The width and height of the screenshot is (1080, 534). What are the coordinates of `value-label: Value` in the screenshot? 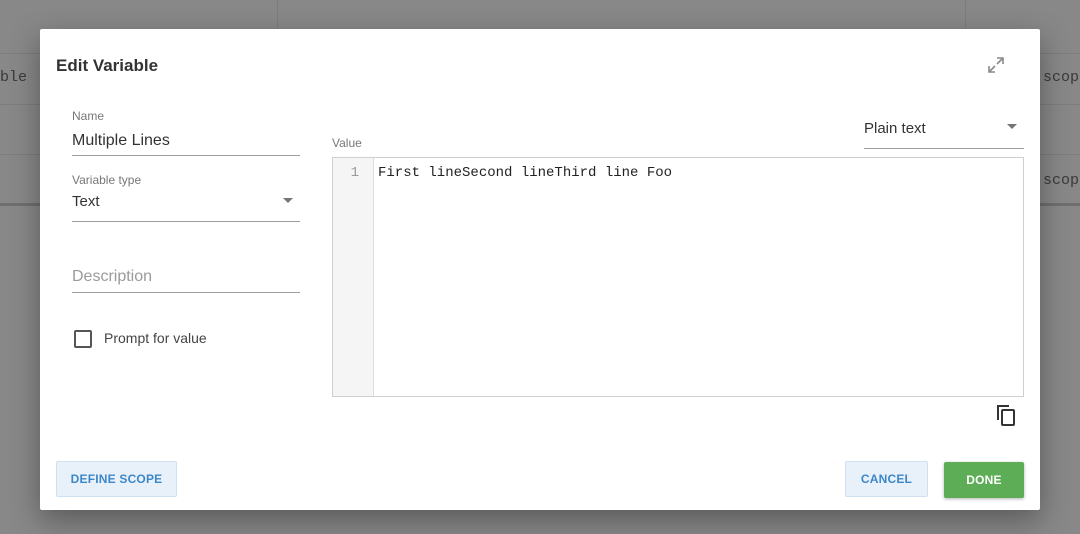 It's located at (347, 143).